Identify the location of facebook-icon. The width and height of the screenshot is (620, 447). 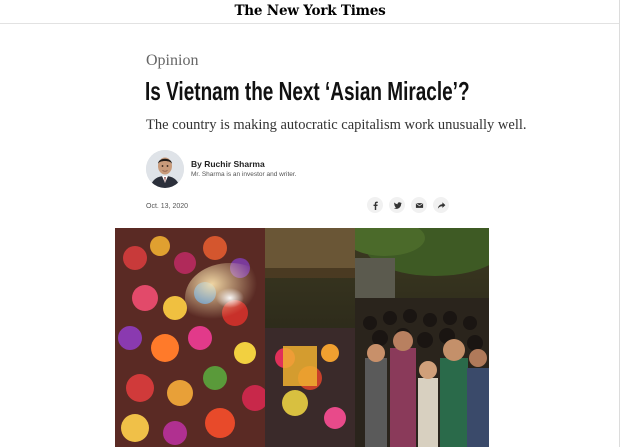
(375, 205).